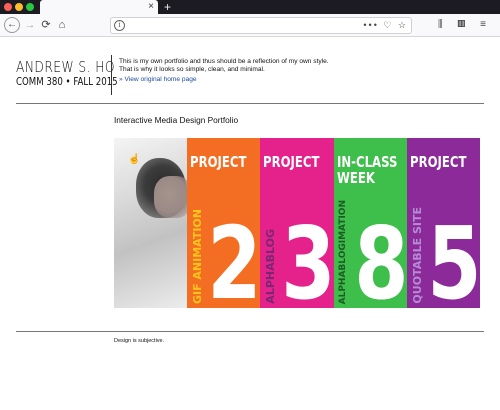  What do you see at coordinates (65, 67) in the screenshot?
I see `author-name: ANDREW S. HO` at bounding box center [65, 67].